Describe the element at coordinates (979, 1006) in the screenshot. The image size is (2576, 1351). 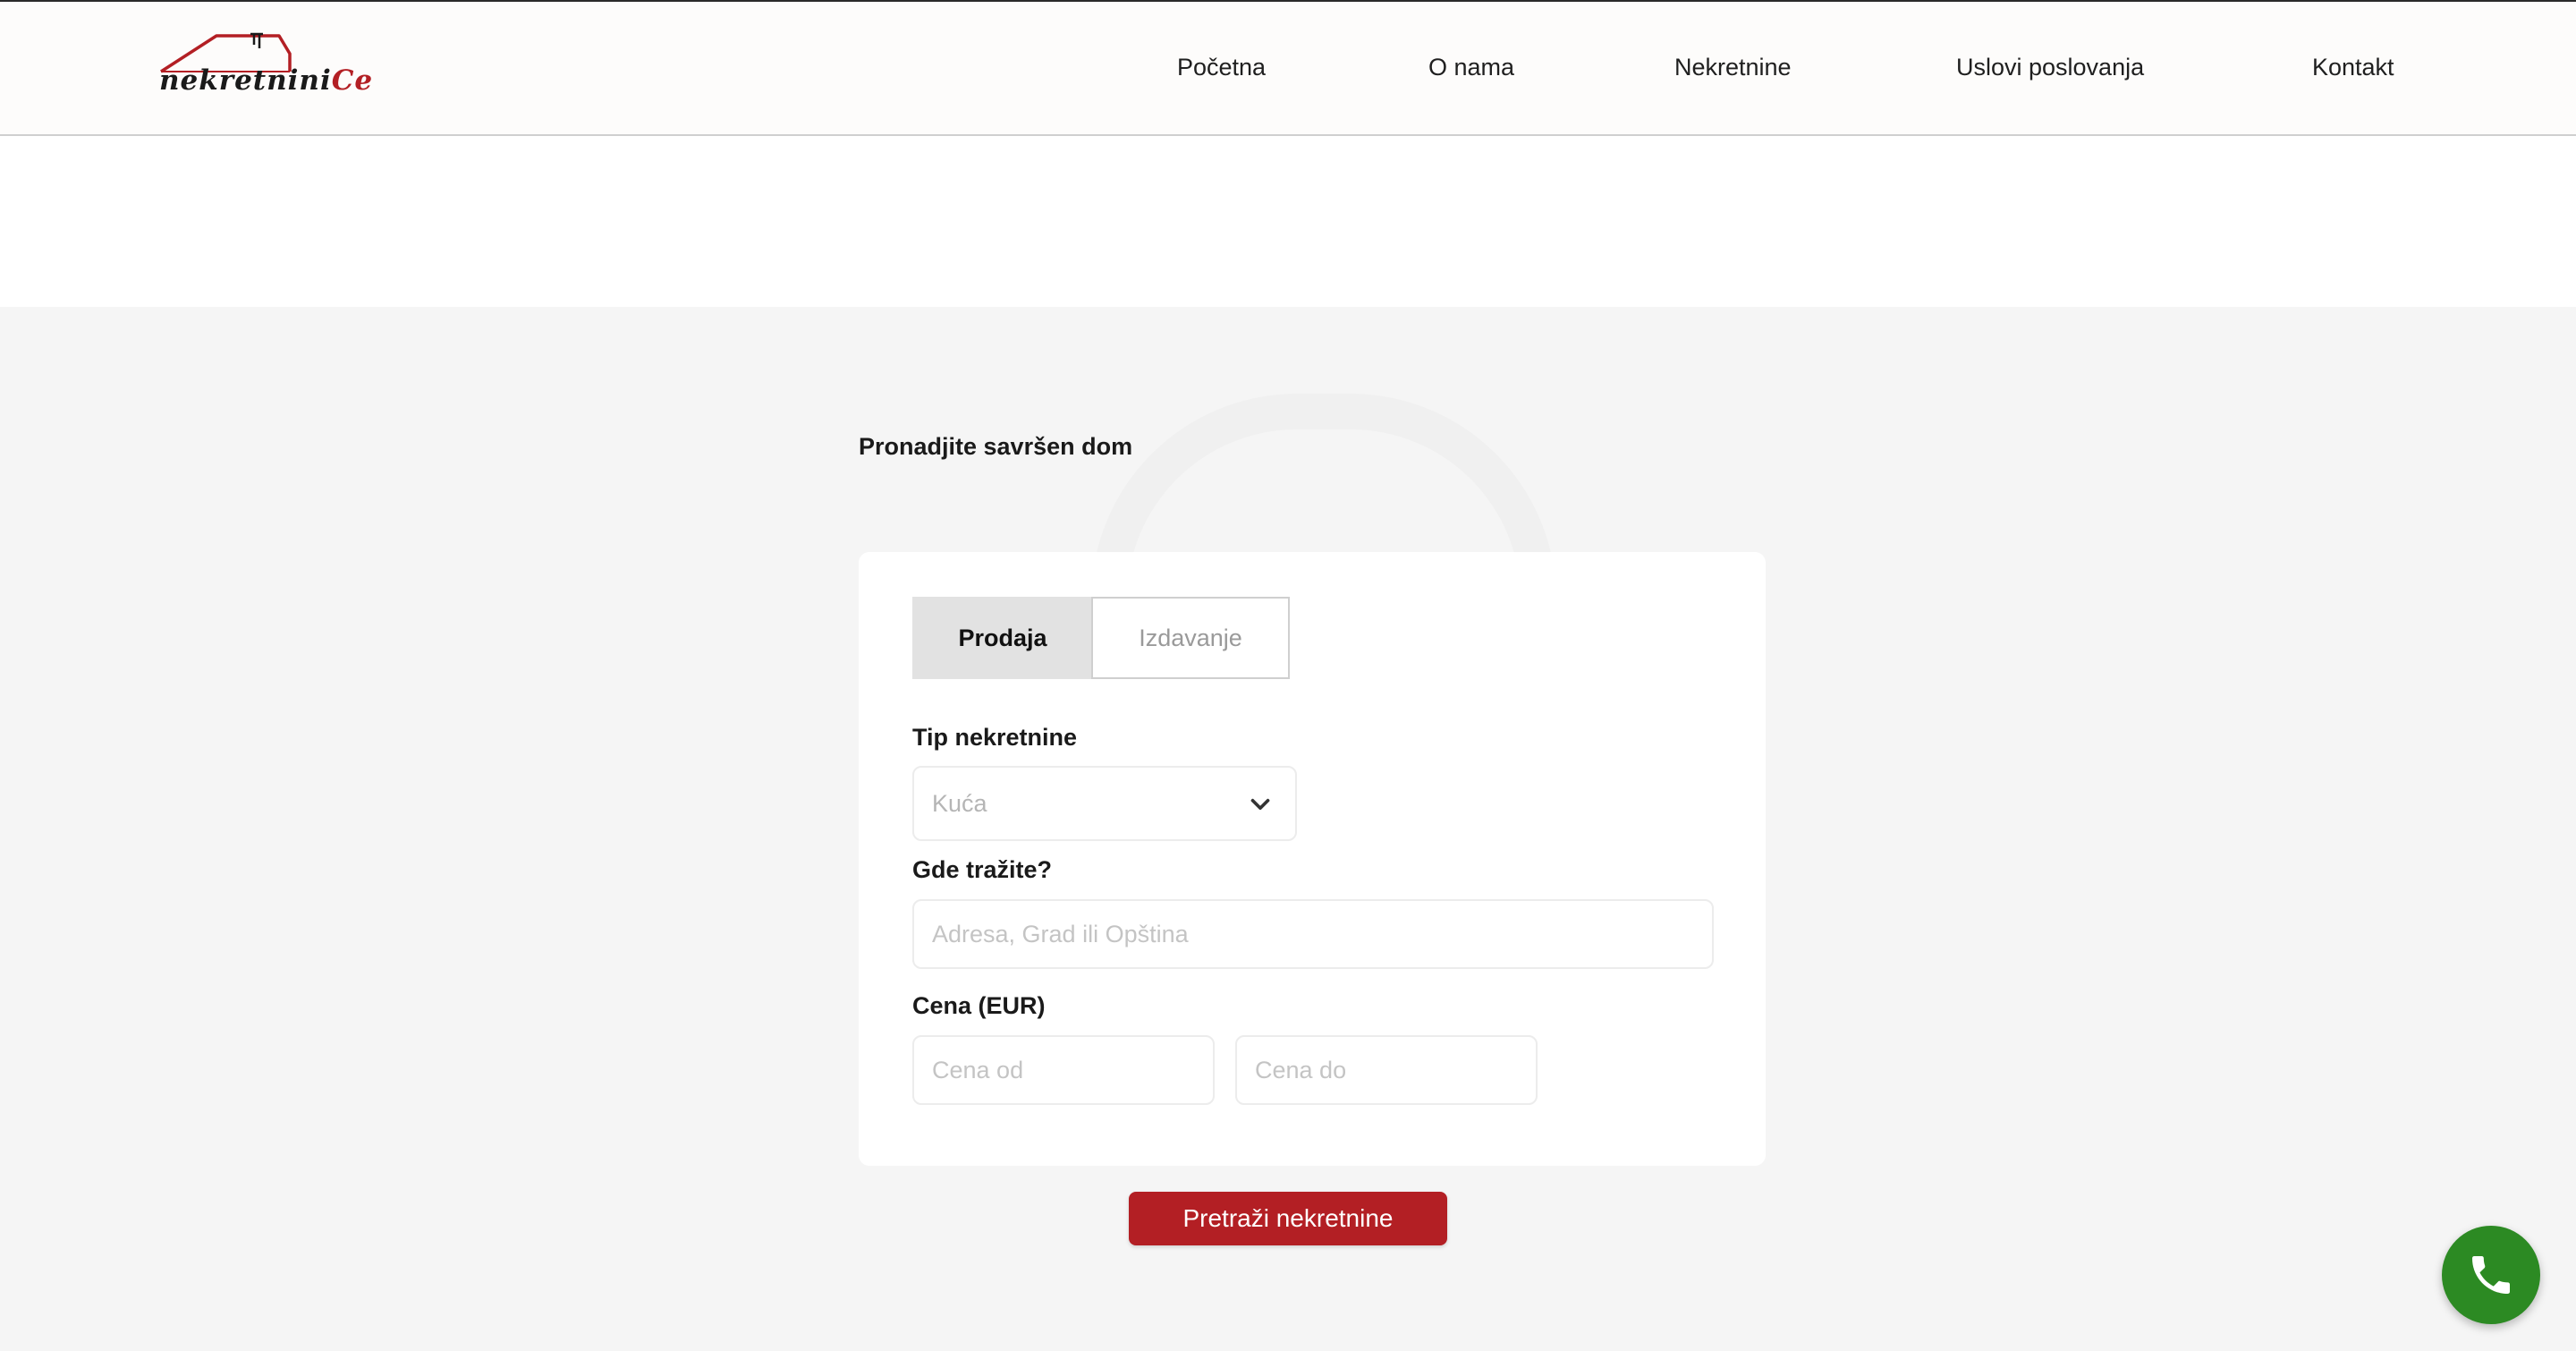
I see `price-label: Cena (EUR)` at that location.